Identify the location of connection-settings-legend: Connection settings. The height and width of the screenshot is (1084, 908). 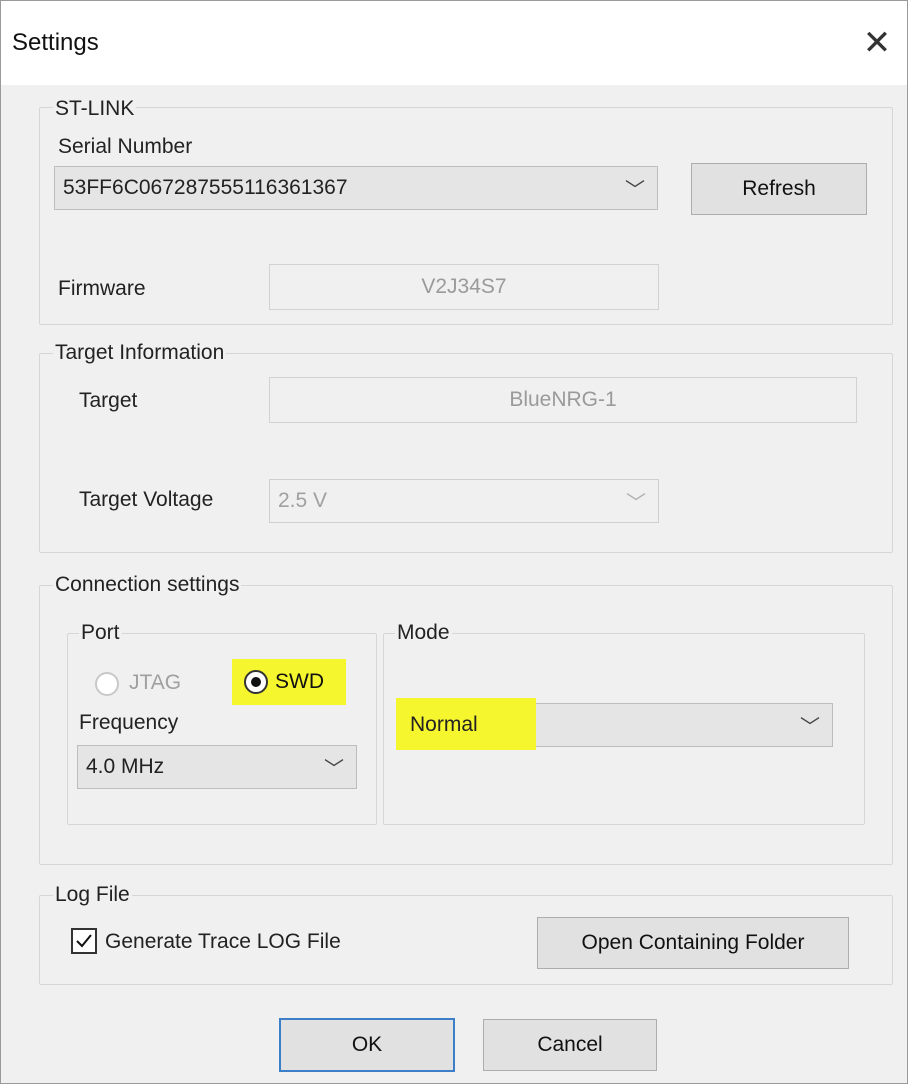
(147, 585).